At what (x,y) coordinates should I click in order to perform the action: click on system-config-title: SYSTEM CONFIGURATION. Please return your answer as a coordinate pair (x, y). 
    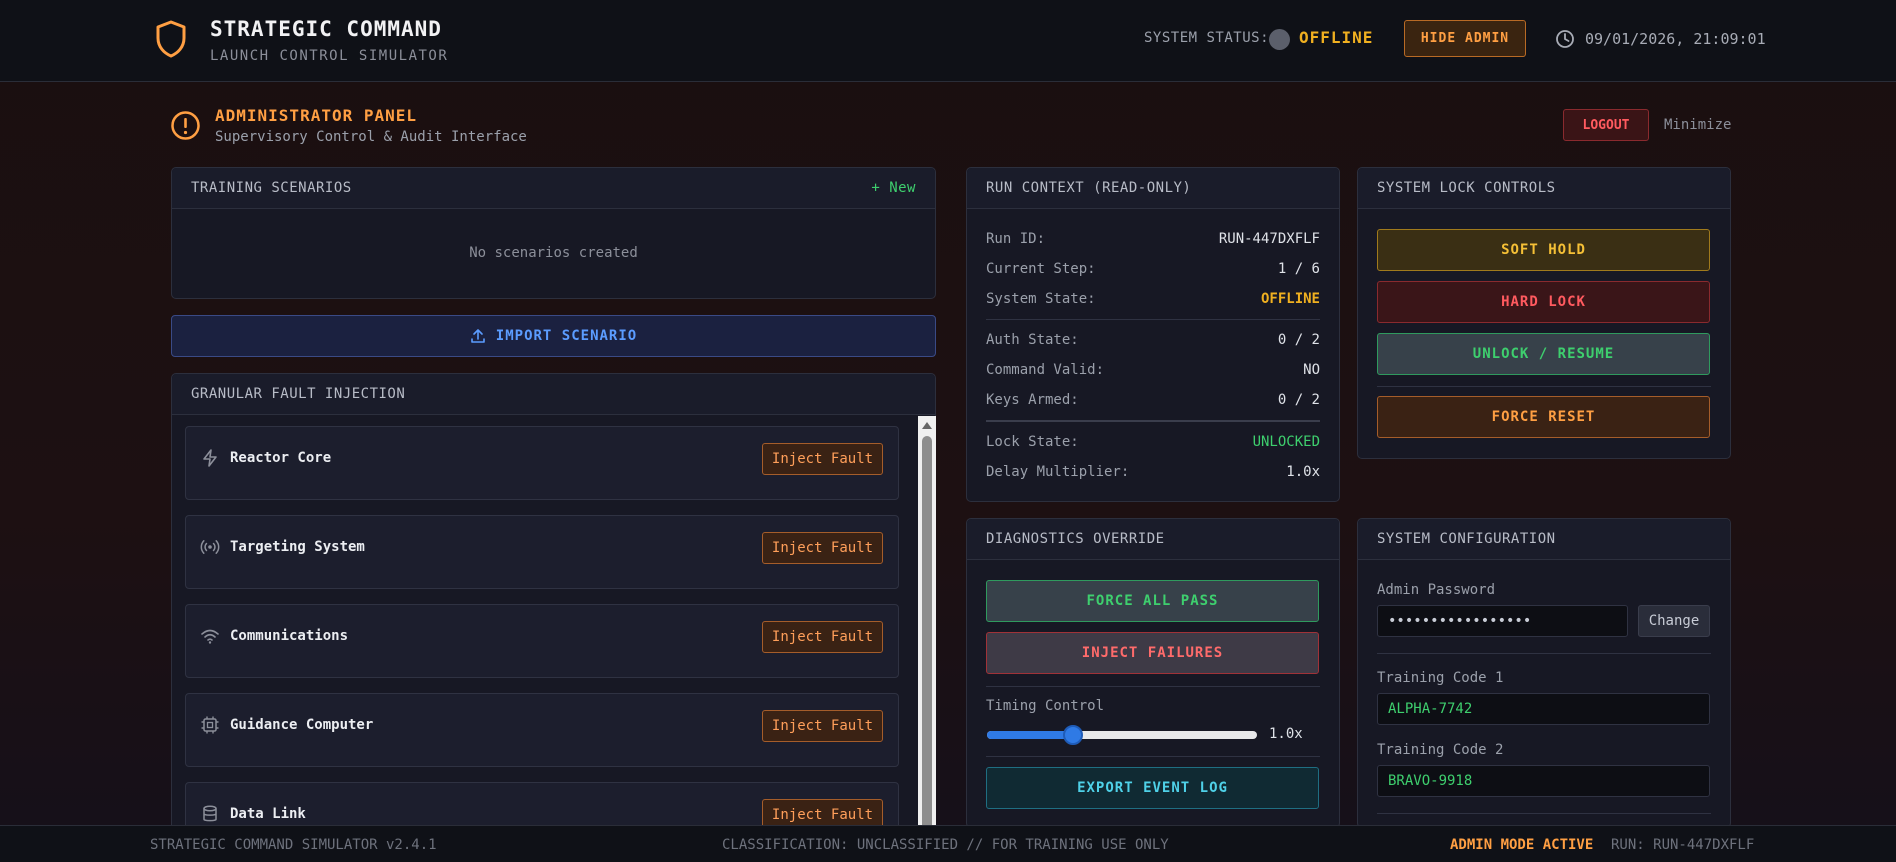
    Looking at the image, I should click on (1466, 539).